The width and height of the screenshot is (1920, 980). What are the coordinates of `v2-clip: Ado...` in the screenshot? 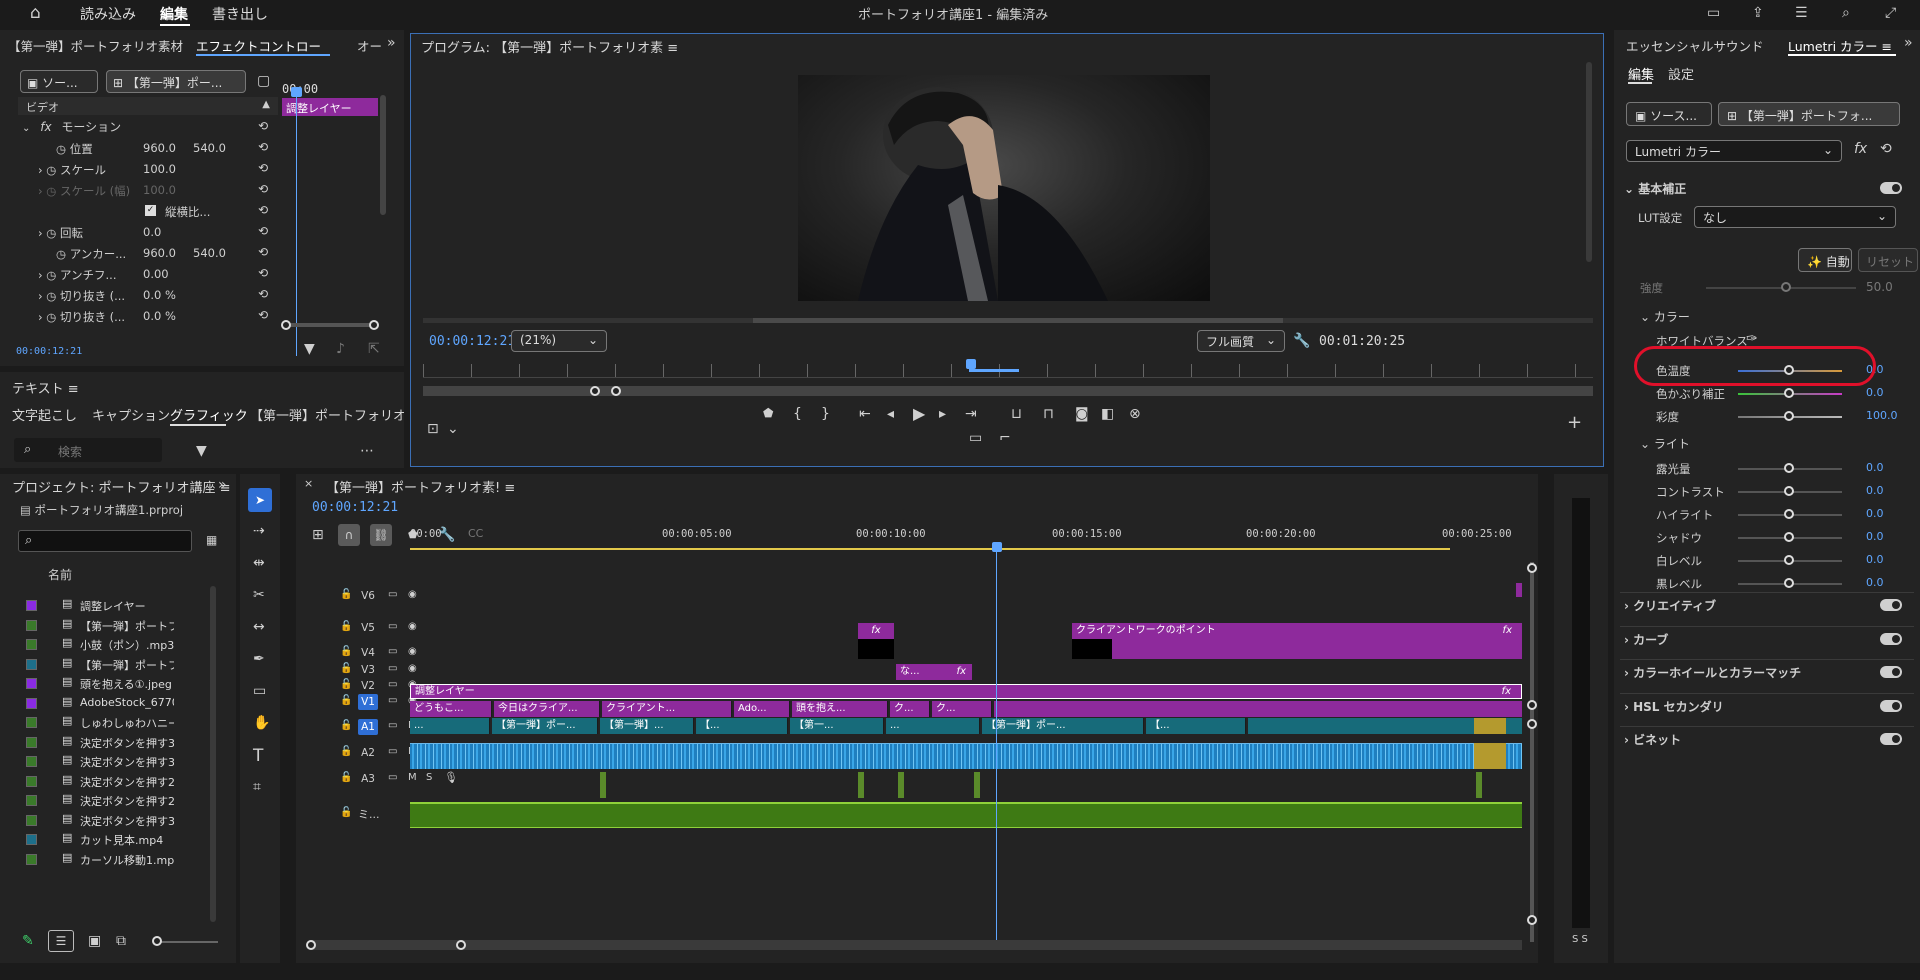 It's located at (762, 709).